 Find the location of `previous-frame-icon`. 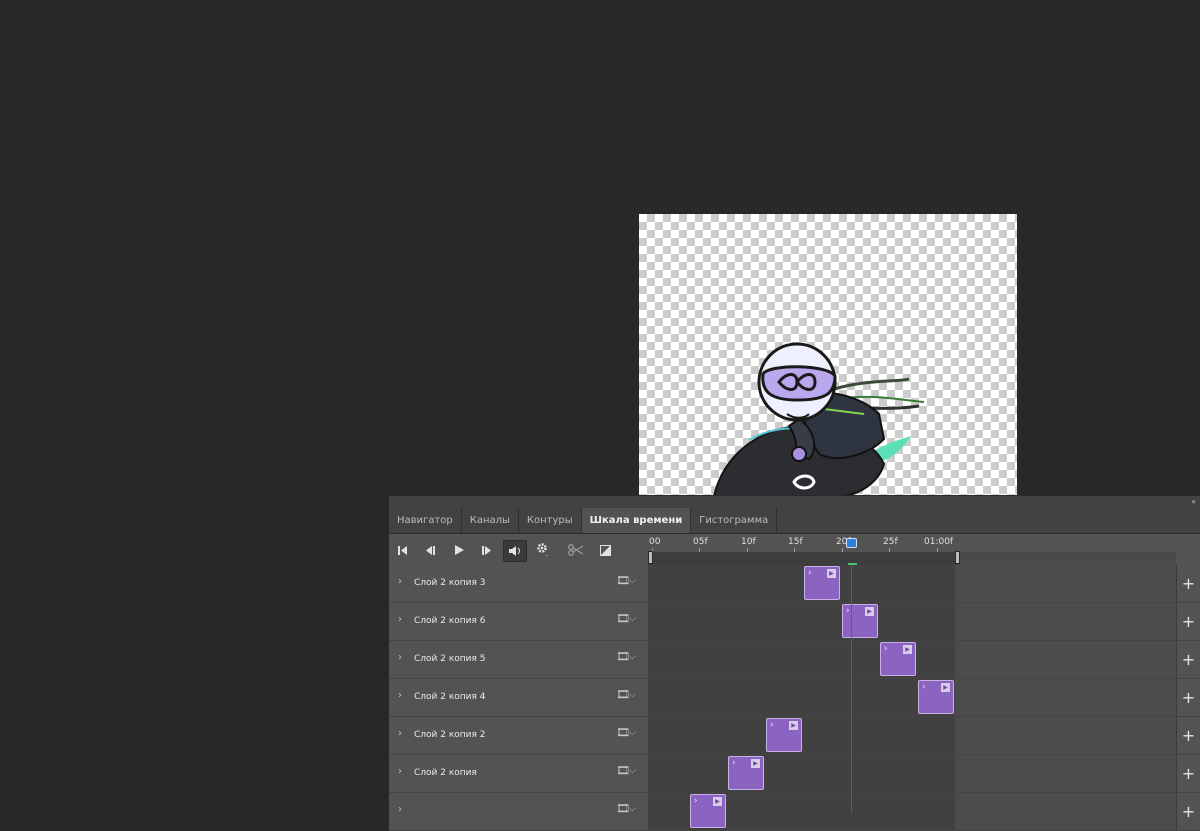

previous-frame-icon is located at coordinates (430, 550).